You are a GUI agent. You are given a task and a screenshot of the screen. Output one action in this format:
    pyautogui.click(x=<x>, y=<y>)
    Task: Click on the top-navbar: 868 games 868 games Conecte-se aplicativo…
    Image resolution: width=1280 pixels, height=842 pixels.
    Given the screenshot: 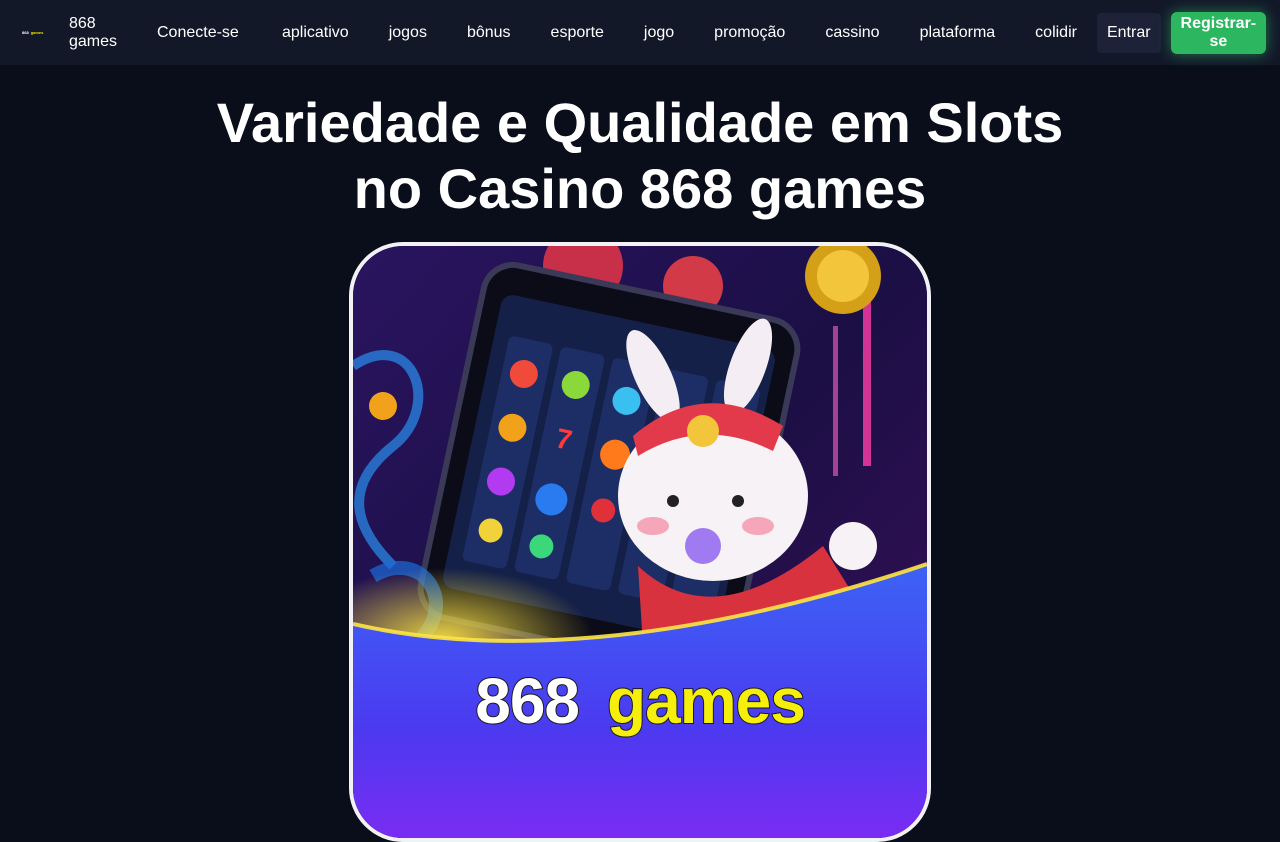 What is the action you would take?
    pyautogui.click(x=640, y=32)
    